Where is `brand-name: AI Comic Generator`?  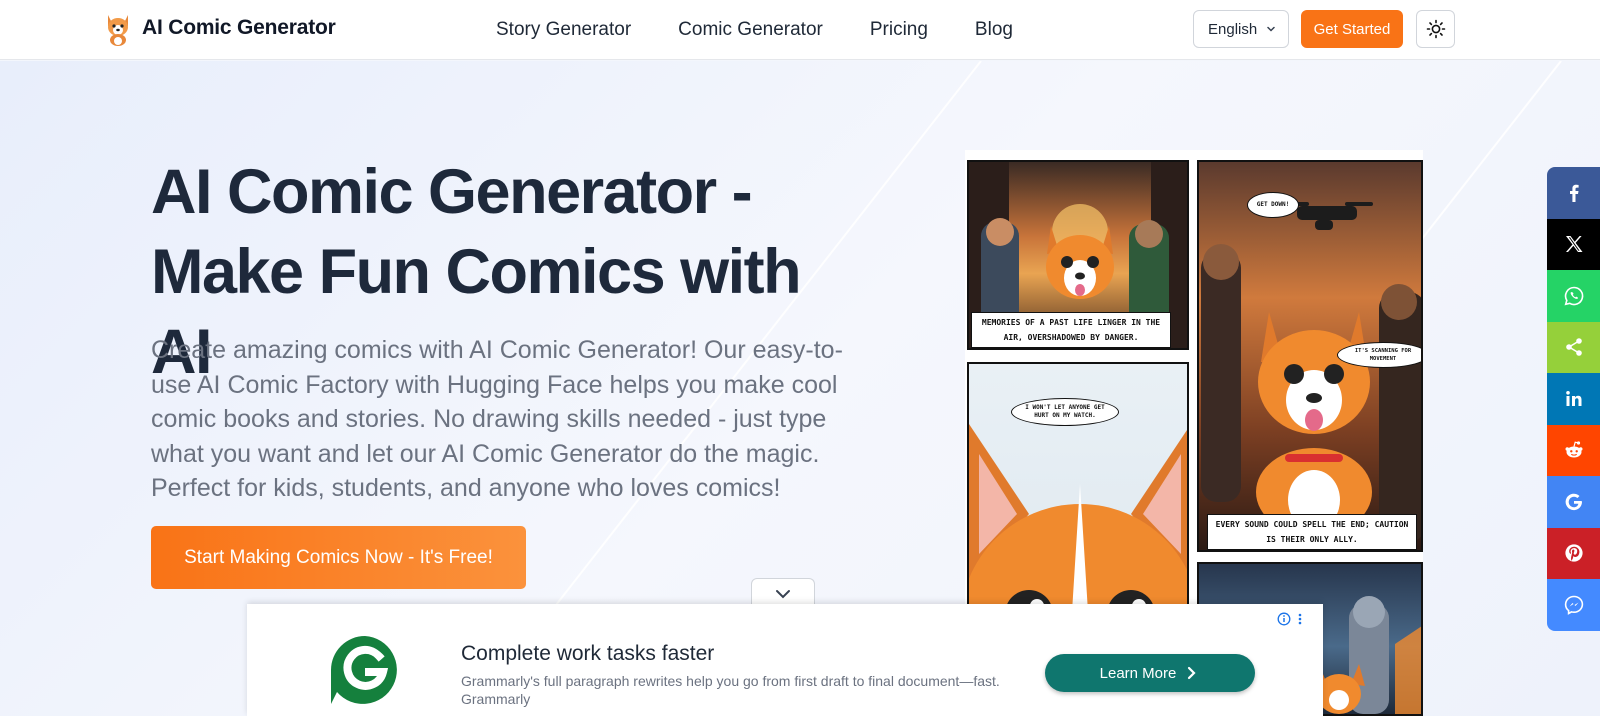 brand-name: AI Comic Generator is located at coordinates (239, 27).